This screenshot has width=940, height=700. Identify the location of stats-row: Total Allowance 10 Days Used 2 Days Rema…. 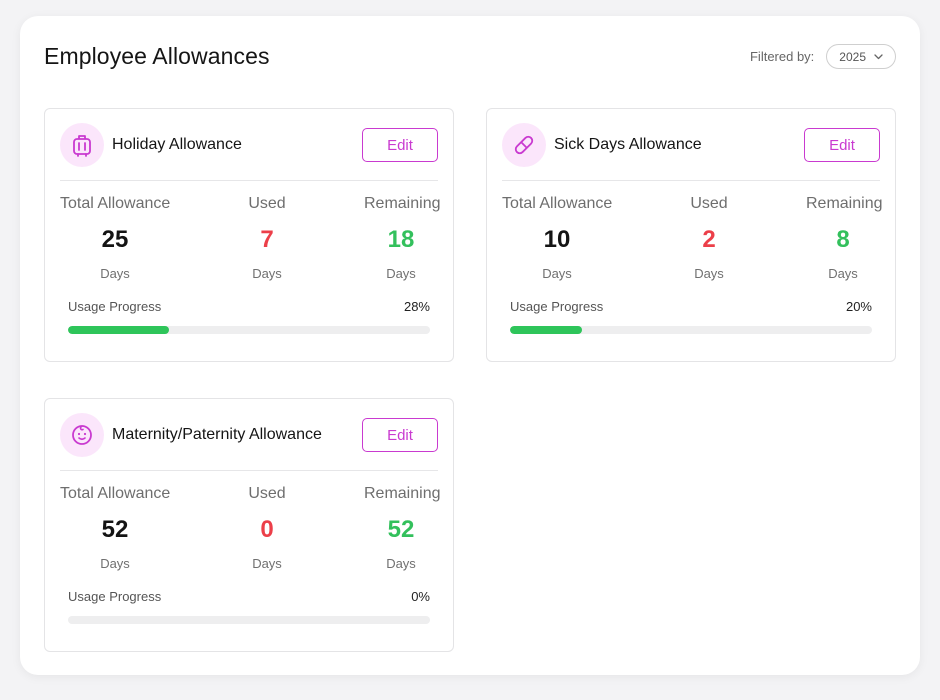
(692, 240).